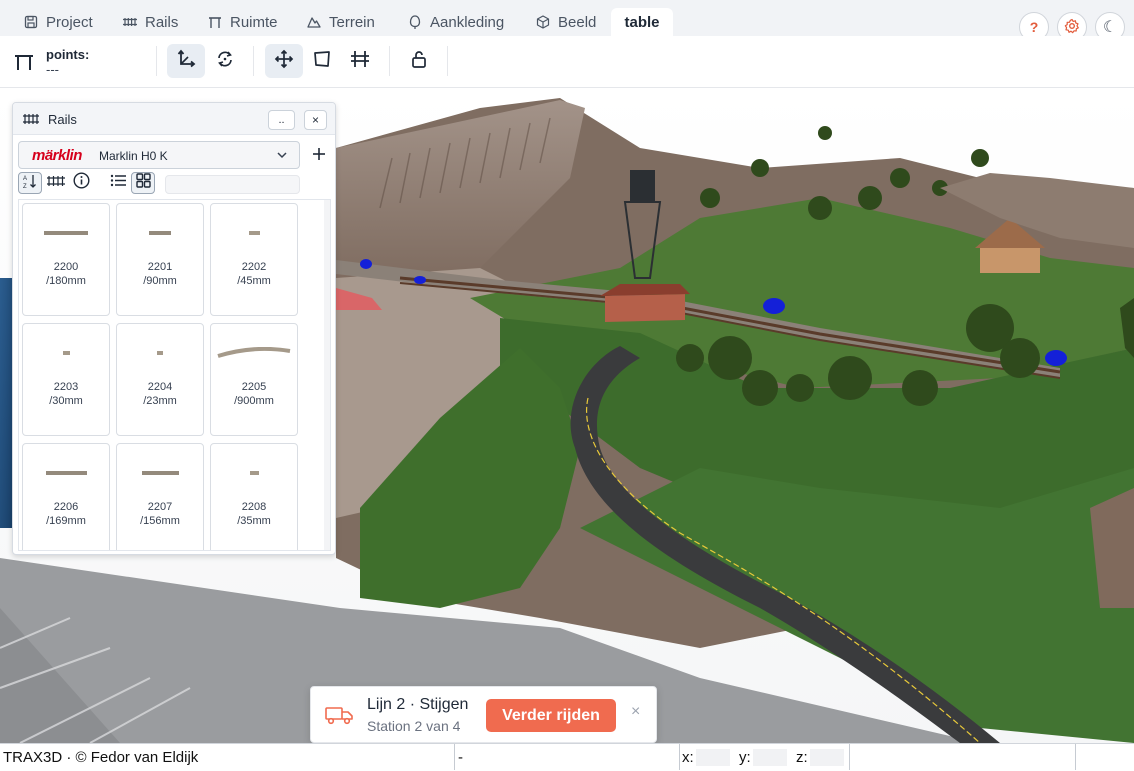 The width and height of the screenshot is (1134, 771). What do you see at coordinates (254, 496) in the screenshot?
I see `rail-card-2208: 2208 /35mm` at bounding box center [254, 496].